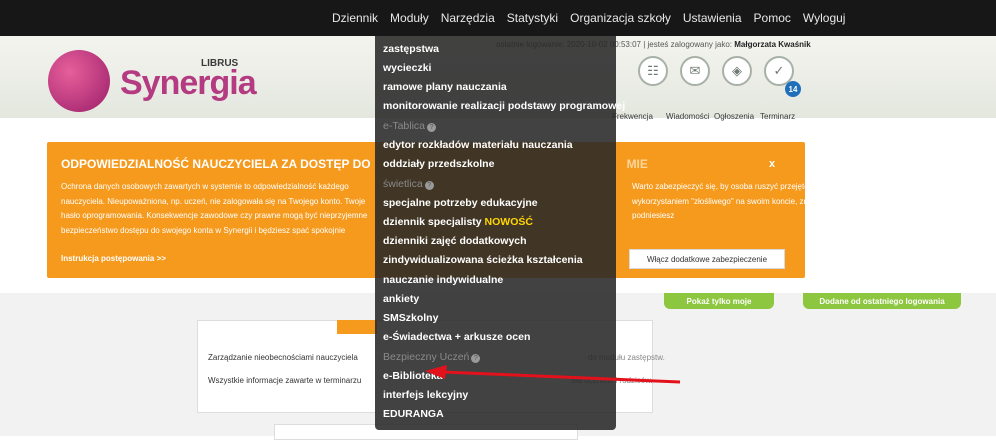  What do you see at coordinates (483, 260) in the screenshot?
I see `menu-item-zindywidualizowana: zindywidualizowana ścieżka kształcenia` at bounding box center [483, 260].